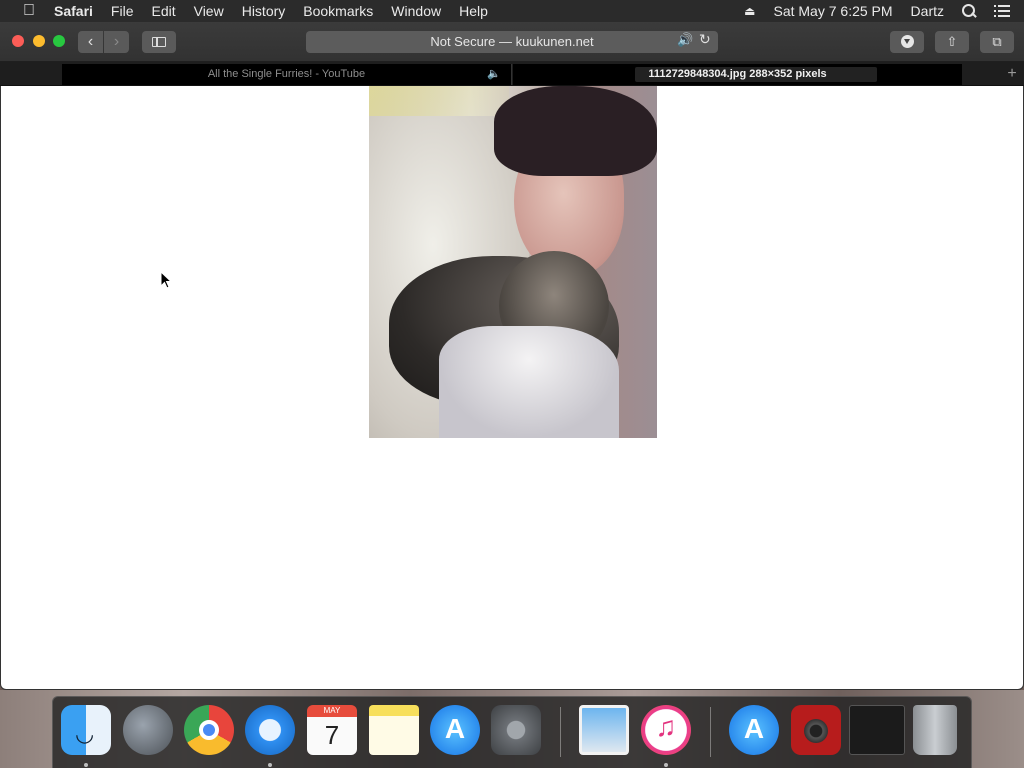  Describe the element at coordinates (816, 730) in the screenshot. I see `photo-booth-icon` at that location.